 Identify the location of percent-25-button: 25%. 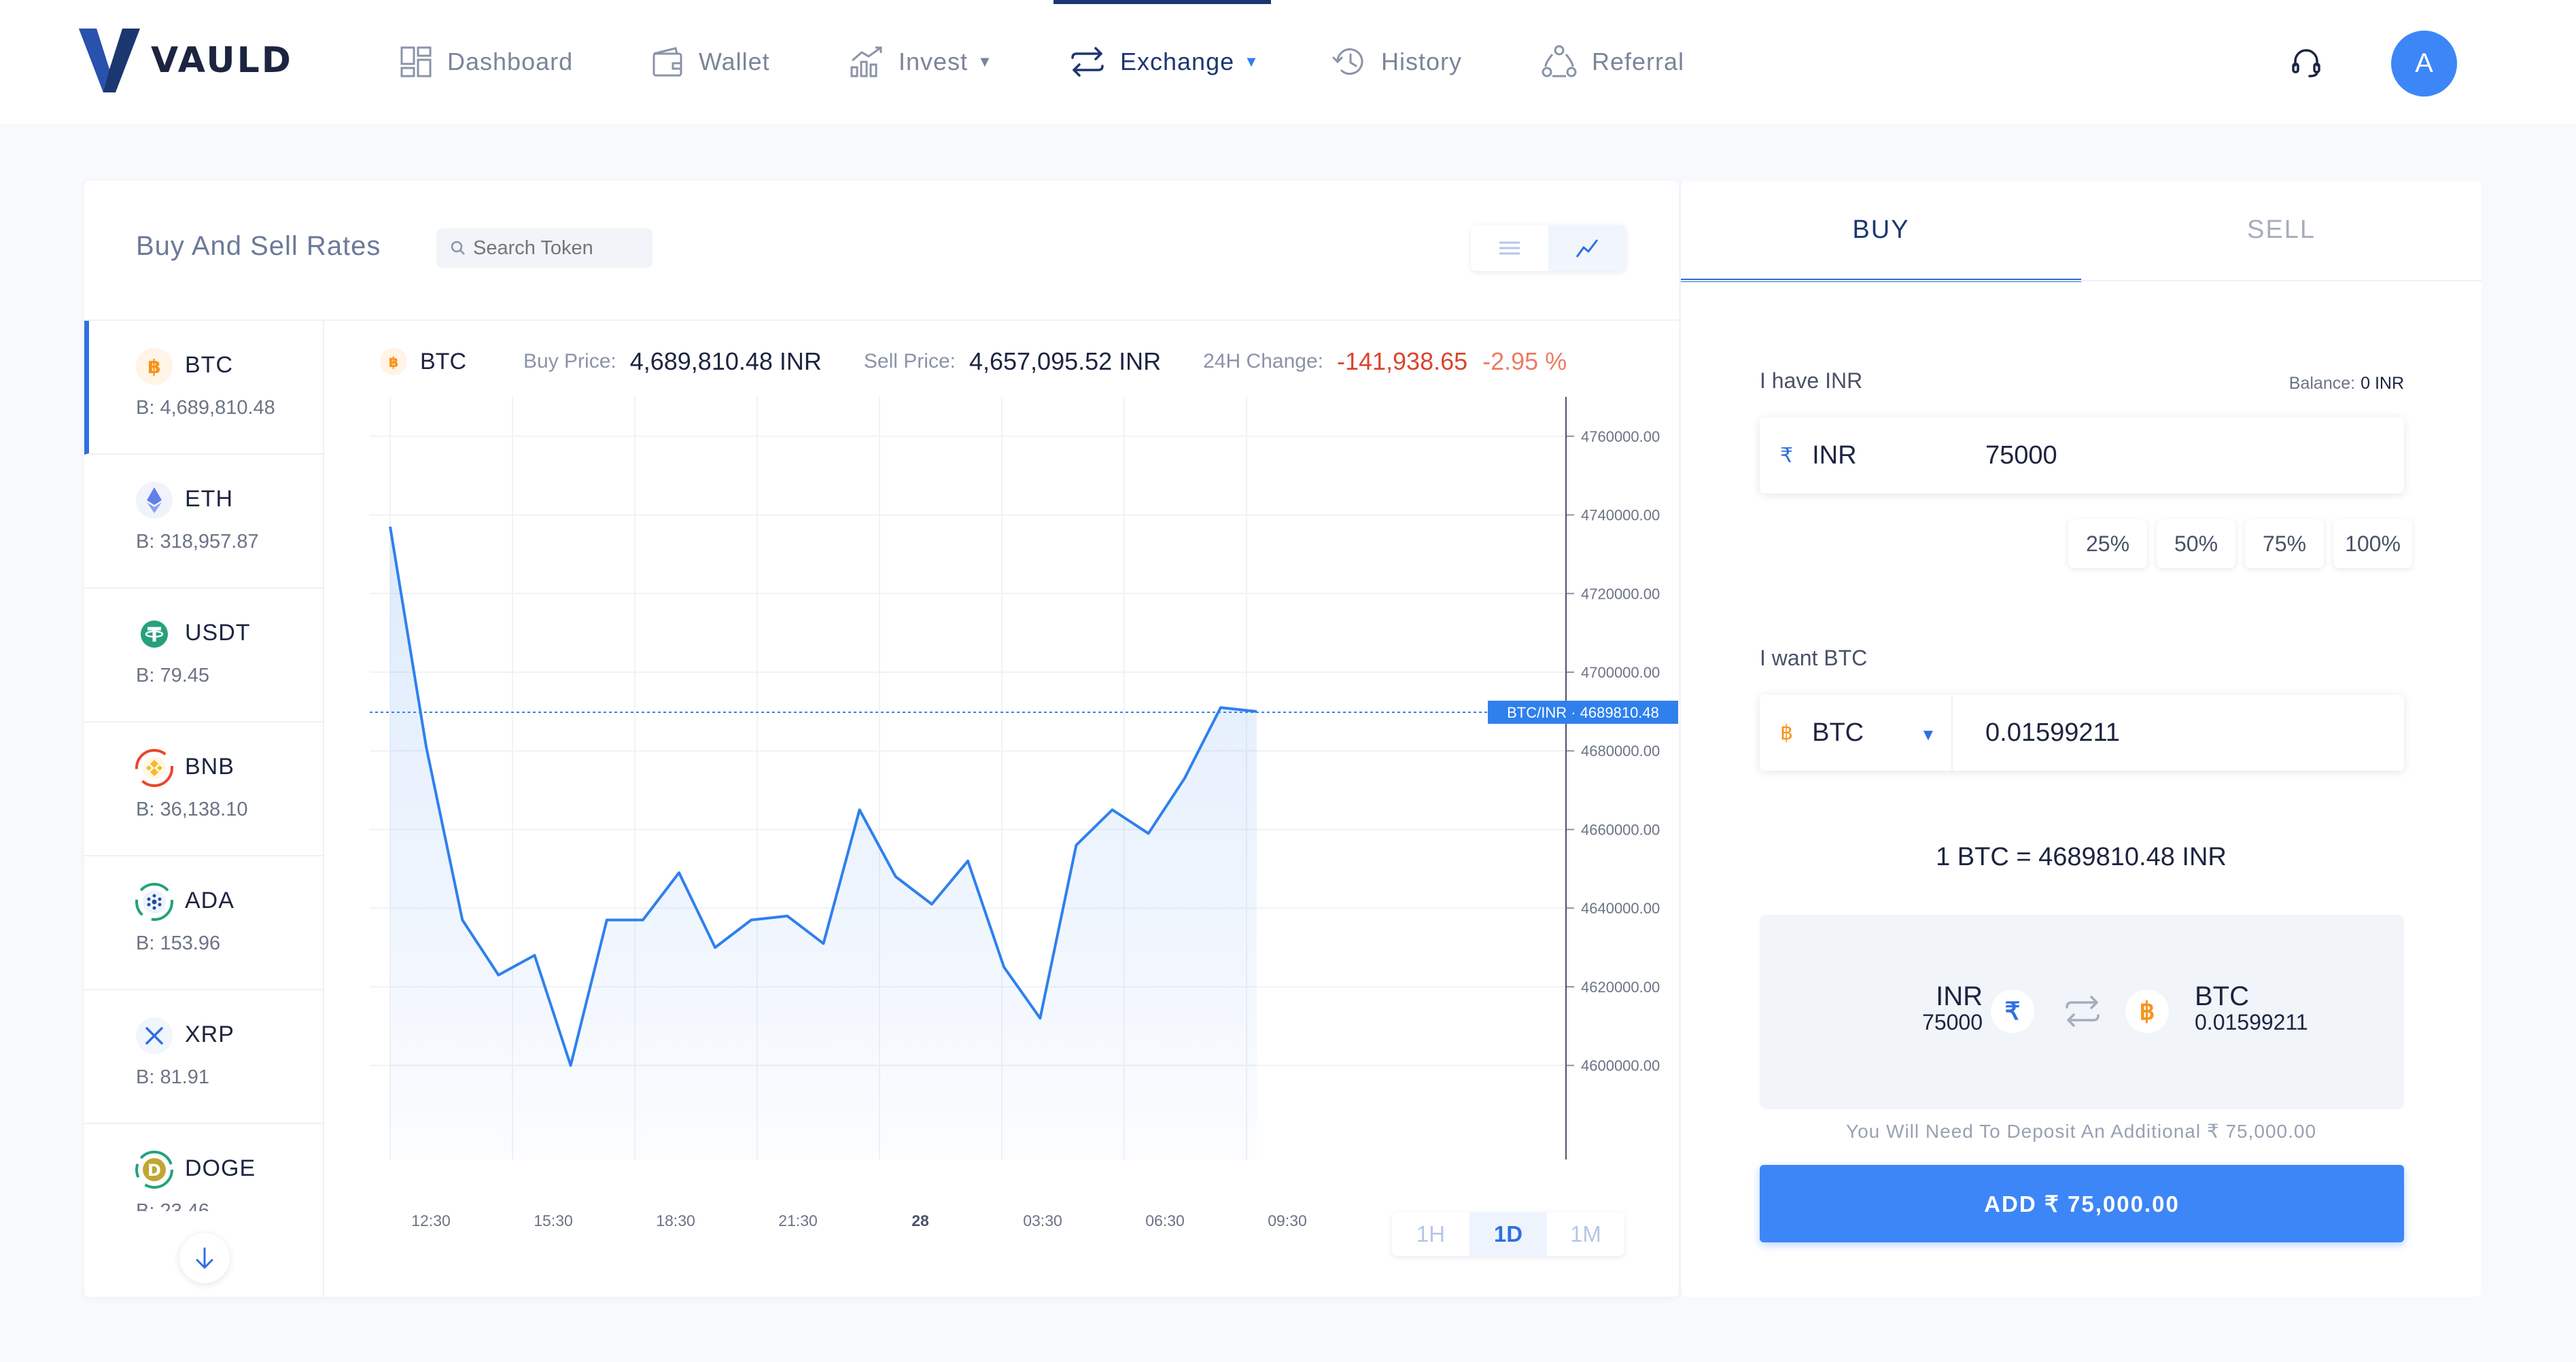
(2107, 543).